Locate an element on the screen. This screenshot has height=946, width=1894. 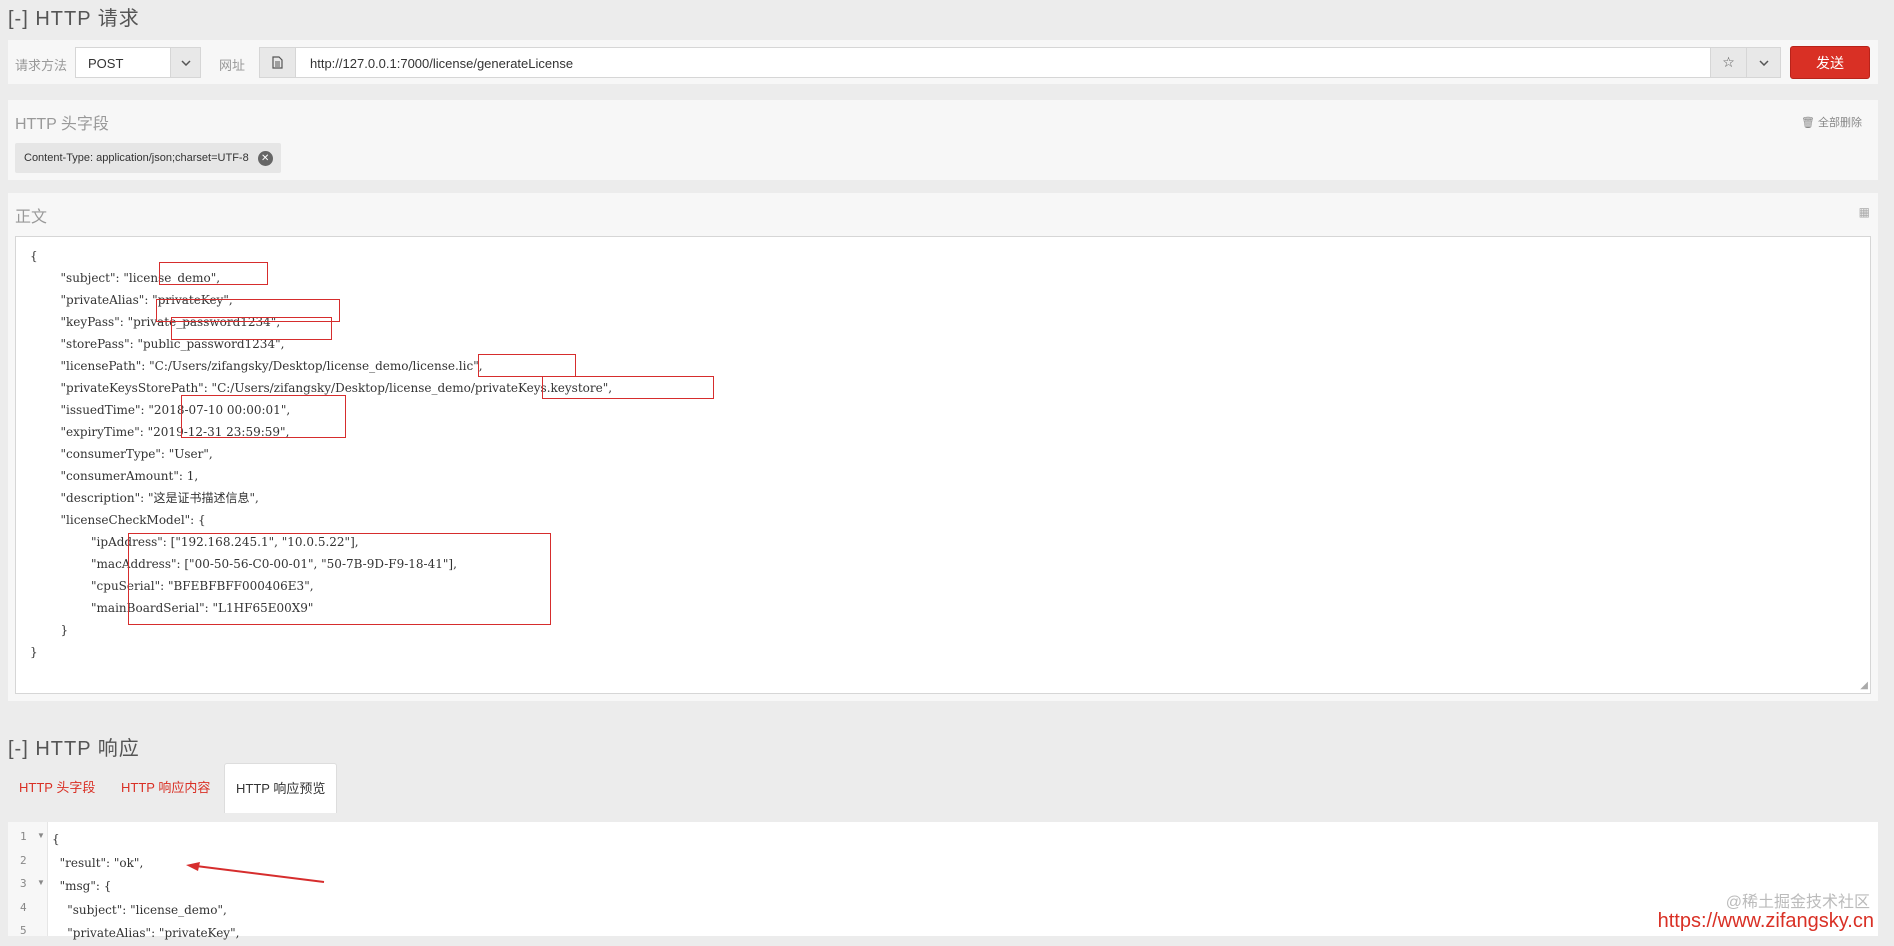
document-icon is located at coordinates (278, 62).